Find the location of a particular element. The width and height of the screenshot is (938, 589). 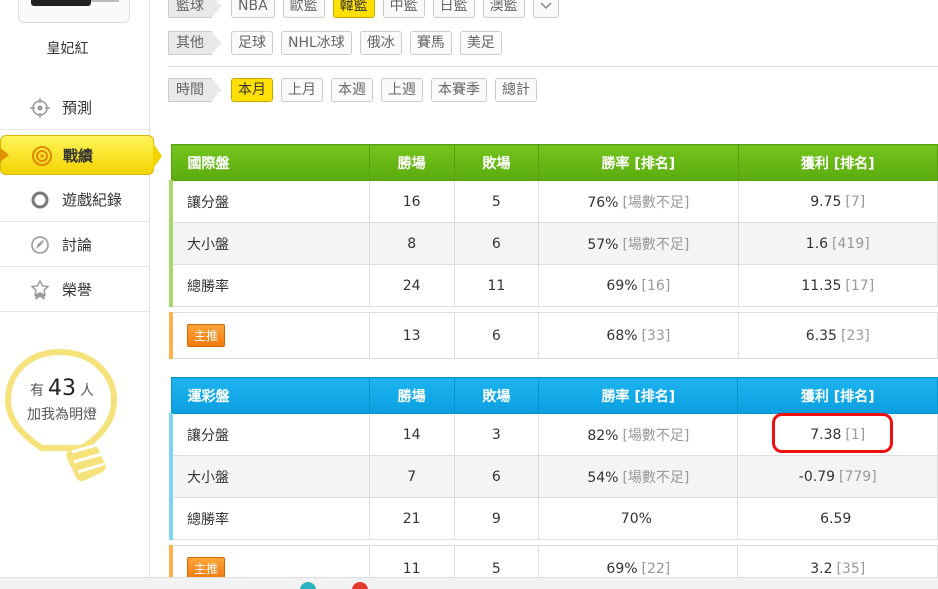

profit-value: 6.35 is located at coordinates (821, 335).